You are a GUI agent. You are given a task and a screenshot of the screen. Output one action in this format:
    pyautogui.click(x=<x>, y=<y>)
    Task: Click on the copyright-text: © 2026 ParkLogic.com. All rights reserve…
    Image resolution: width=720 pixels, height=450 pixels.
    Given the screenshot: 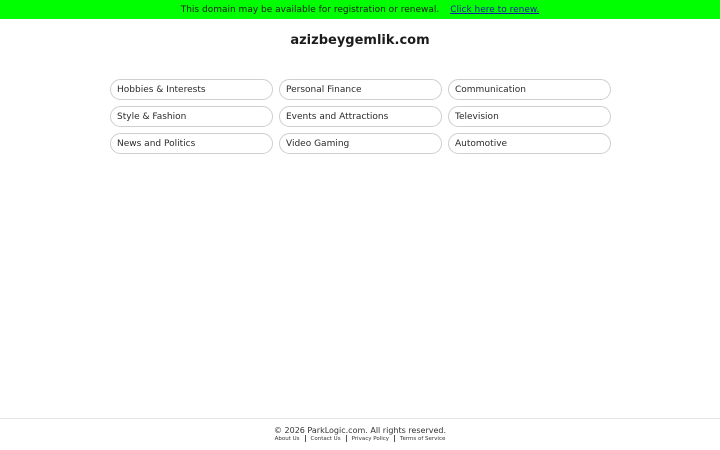 What is the action you would take?
    pyautogui.click(x=360, y=430)
    